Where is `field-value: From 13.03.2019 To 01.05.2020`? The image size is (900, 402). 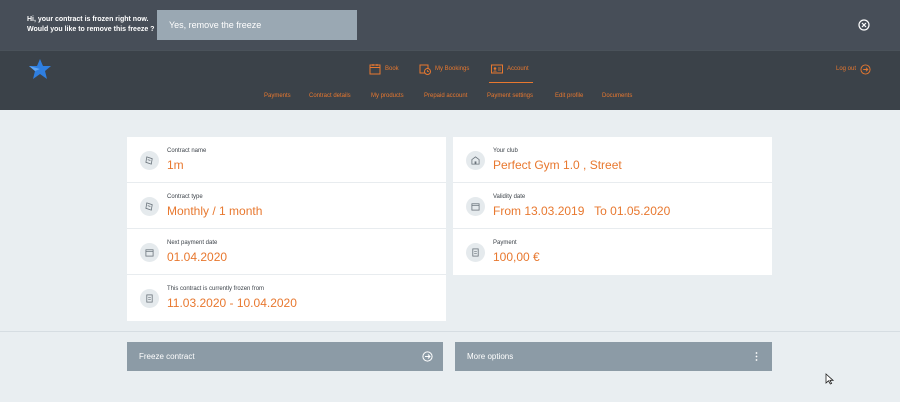 field-value: From 13.03.2019 To 01.05.2020 is located at coordinates (582, 211).